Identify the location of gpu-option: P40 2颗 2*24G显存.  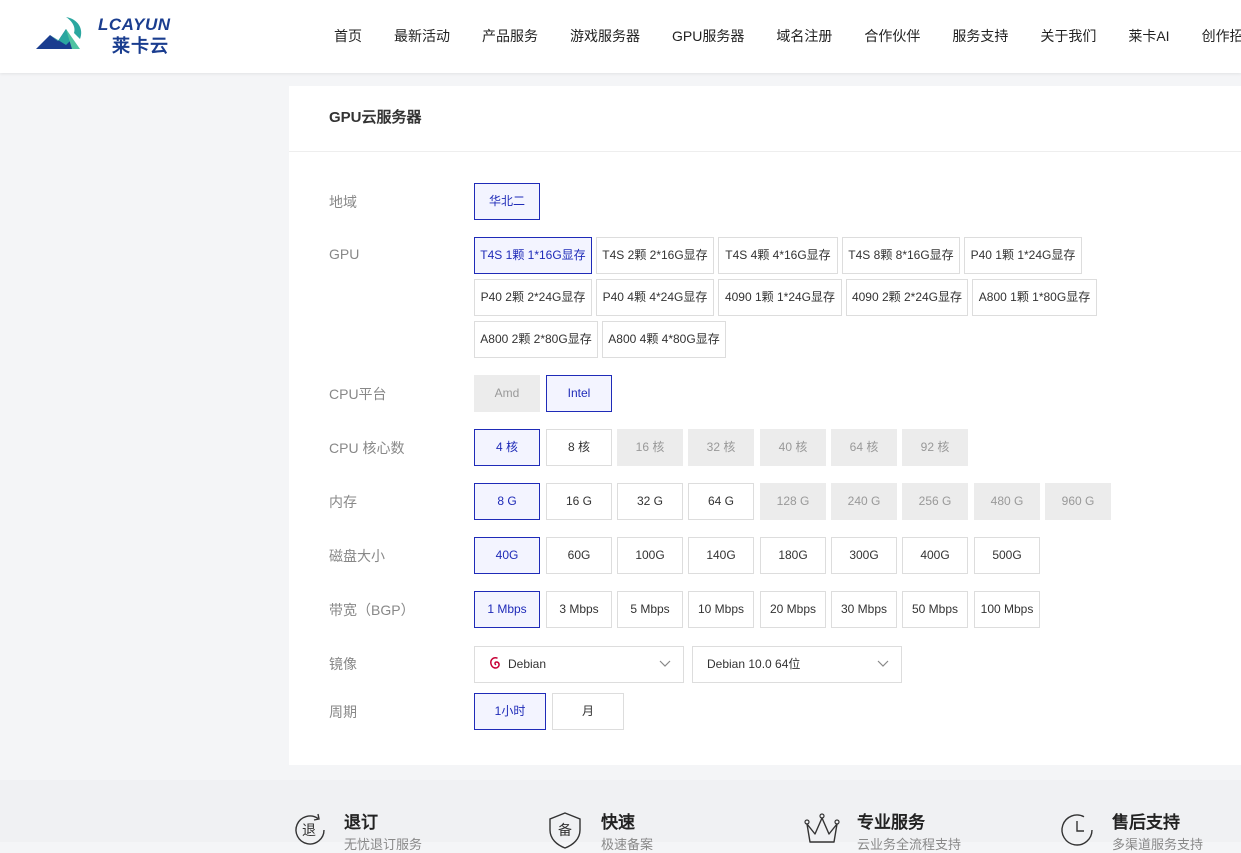
(533, 297).